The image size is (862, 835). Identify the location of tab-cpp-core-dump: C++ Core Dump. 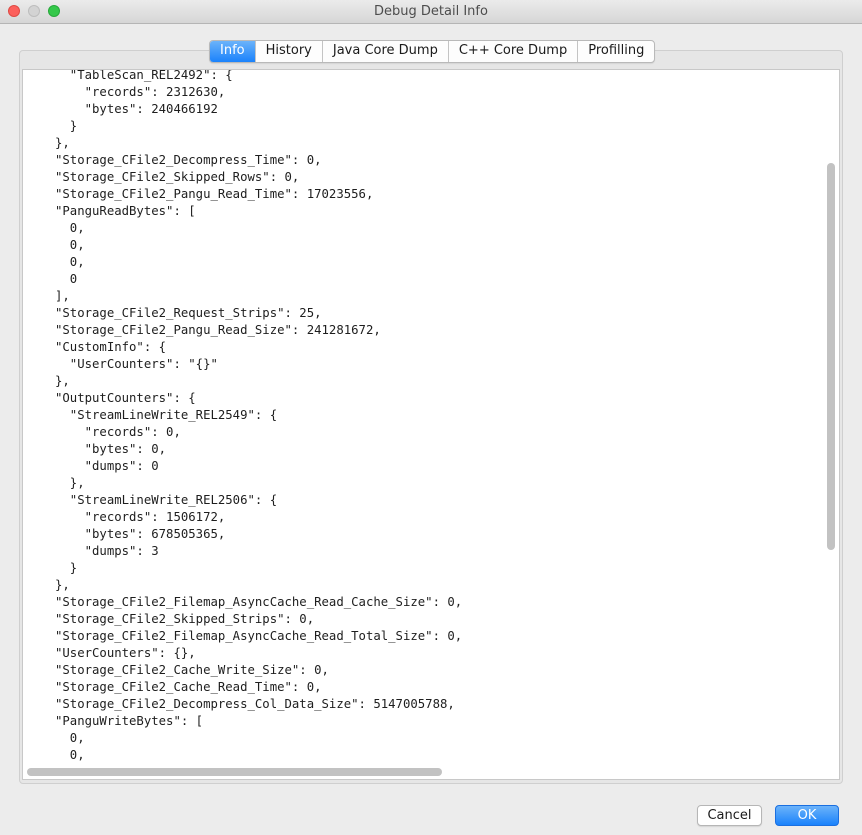
(512, 51).